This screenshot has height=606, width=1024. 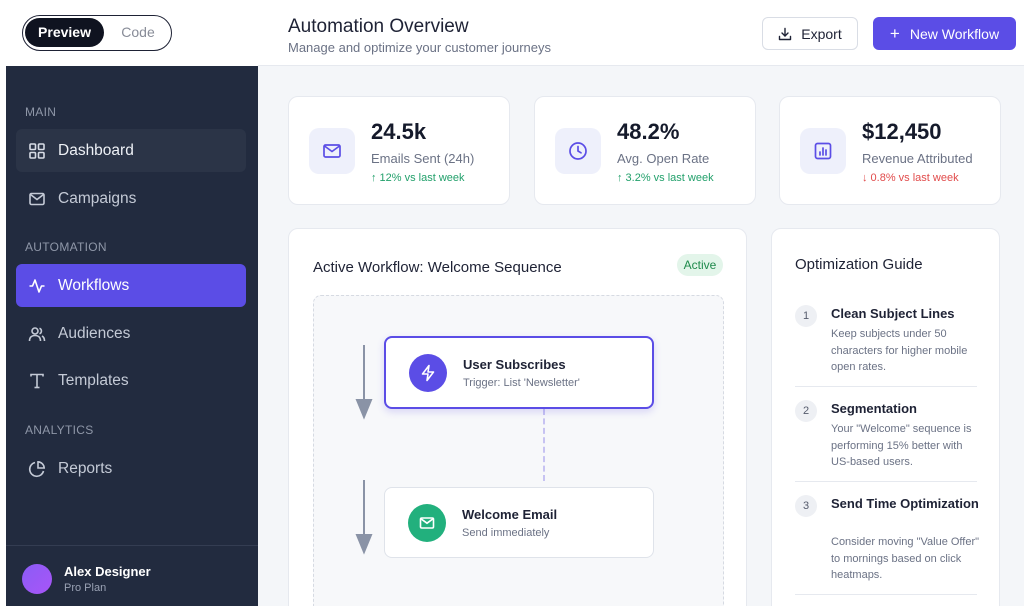 I want to click on new-workflow-button: + New Workflow, so click(x=944, y=33).